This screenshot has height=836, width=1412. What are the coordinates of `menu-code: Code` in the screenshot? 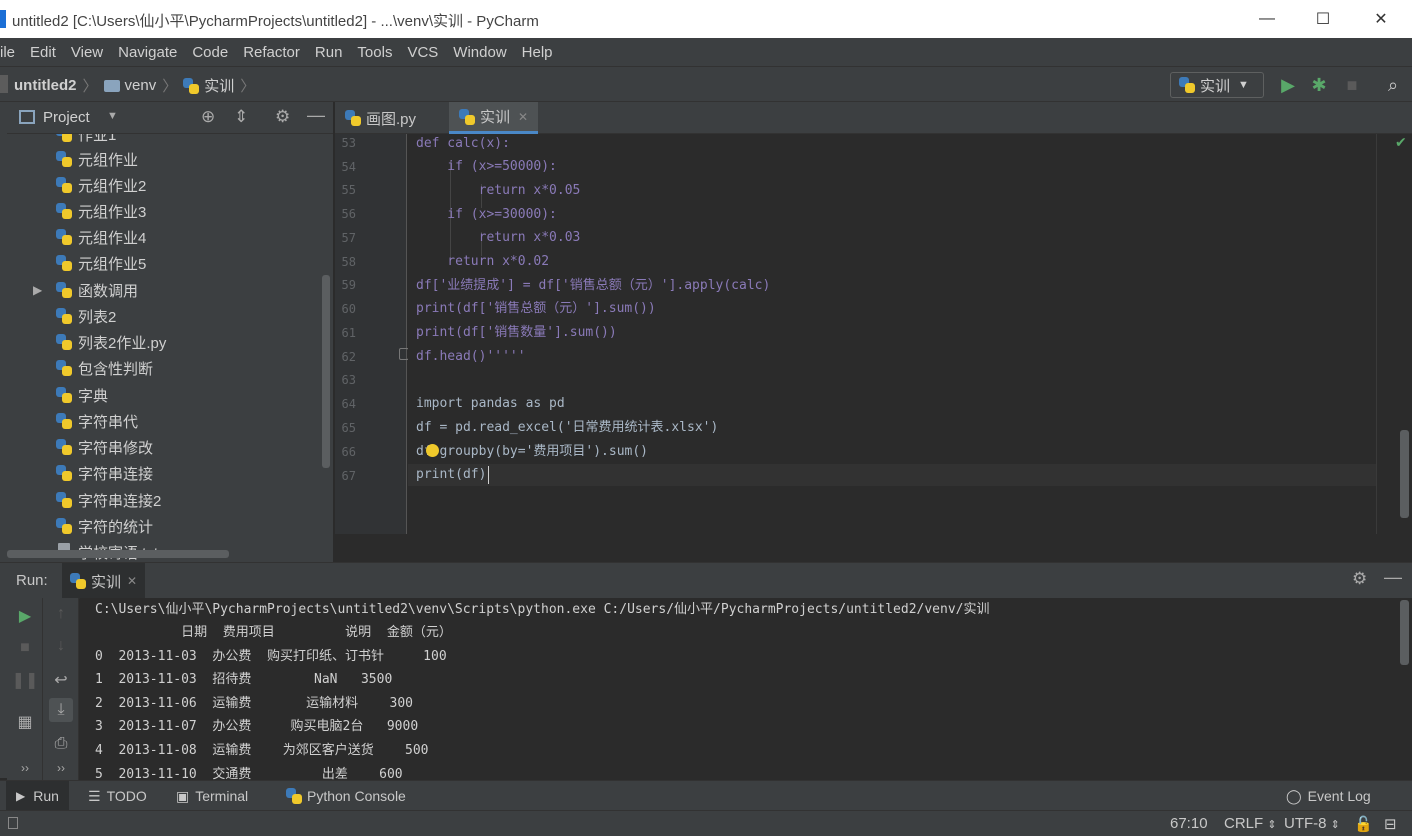 It's located at (210, 52).